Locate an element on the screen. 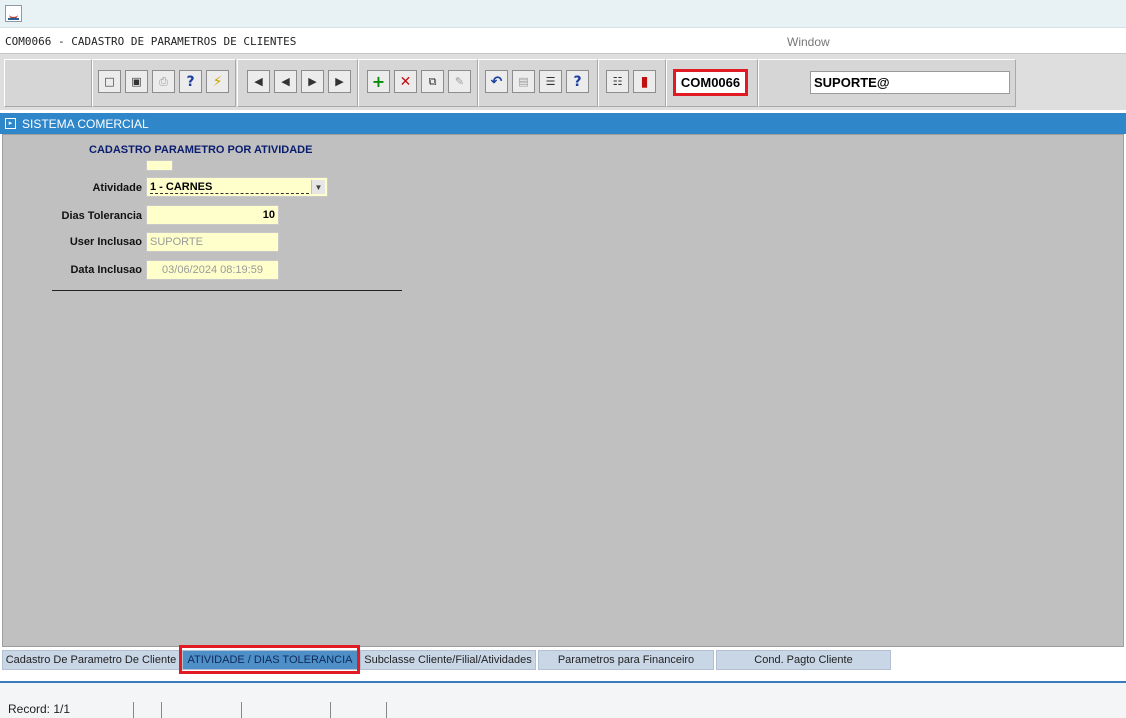 Image resolution: width=1126 pixels, height=718 pixels. edit-record-button: ✎ is located at coordinates (459, 81).